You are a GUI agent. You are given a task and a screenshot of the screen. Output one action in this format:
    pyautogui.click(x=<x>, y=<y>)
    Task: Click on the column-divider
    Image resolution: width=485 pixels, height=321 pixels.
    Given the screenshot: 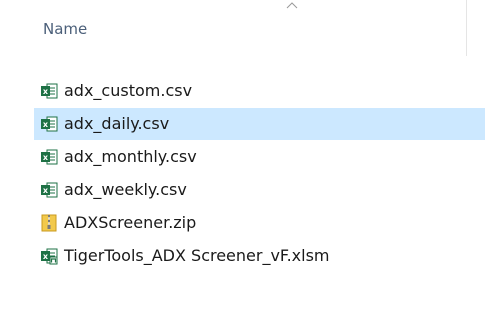 What is the action you would take?
    pyautogui.click(x=466, y=28)
    